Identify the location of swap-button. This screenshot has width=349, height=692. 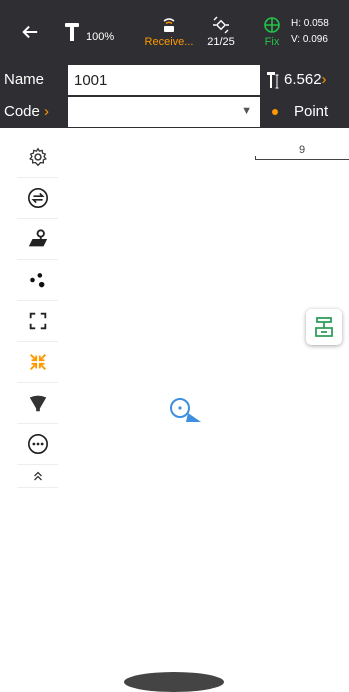
(37, 198).